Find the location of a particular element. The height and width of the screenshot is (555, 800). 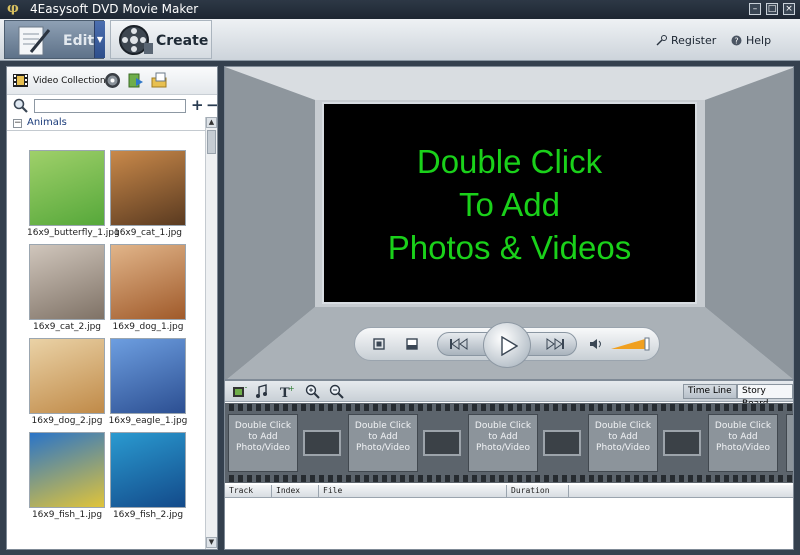

key-icon is located at coordinates (661, 40).